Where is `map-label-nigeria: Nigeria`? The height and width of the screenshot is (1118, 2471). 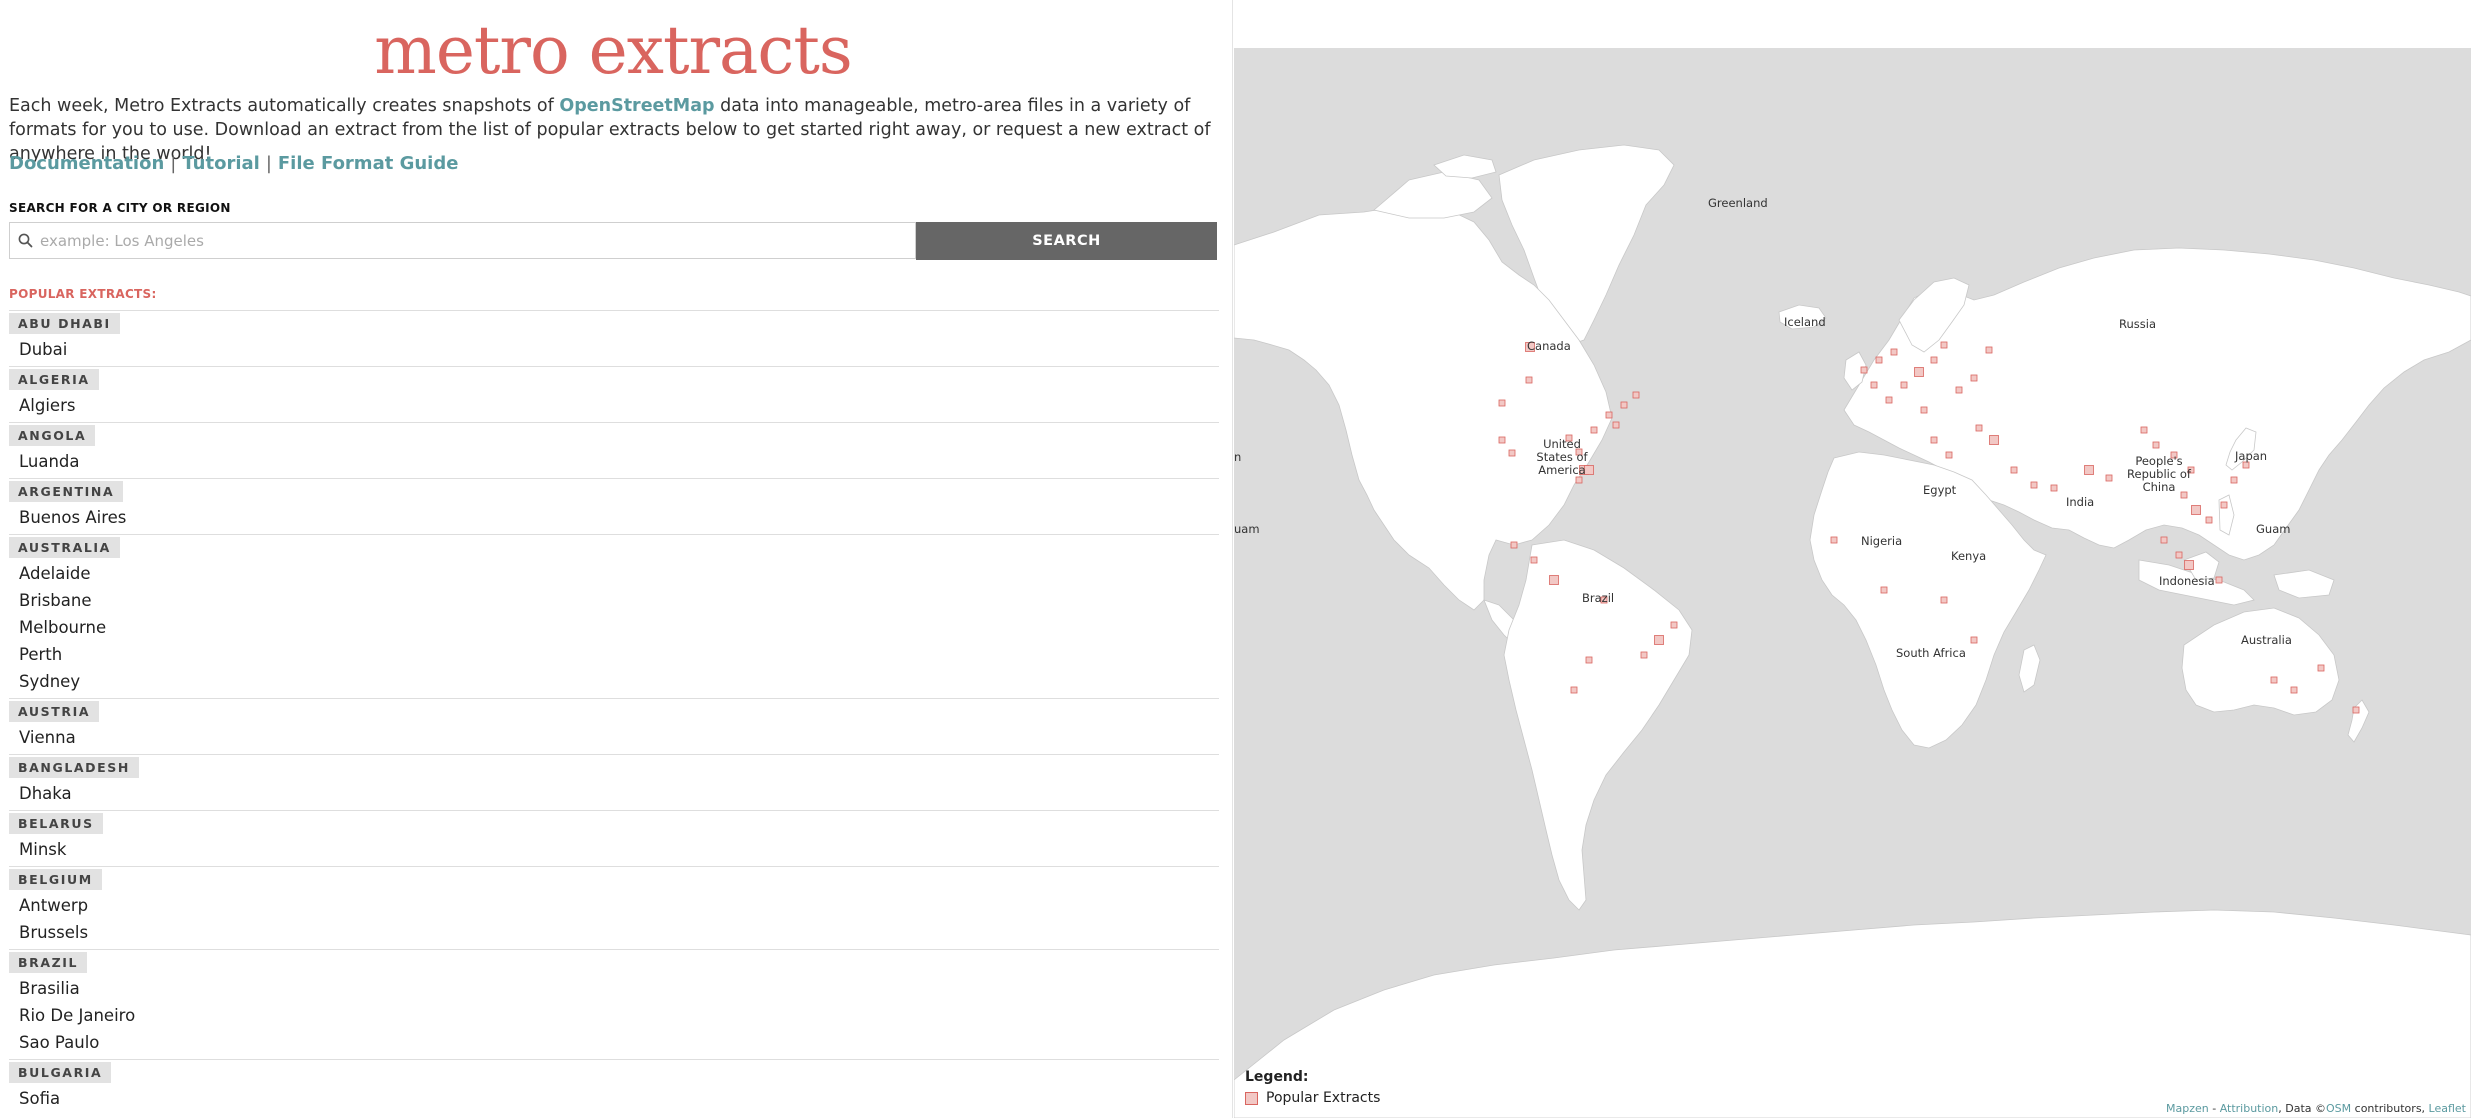
map-label-nigeria: Nigeria is located at coordinates (1882, 541).